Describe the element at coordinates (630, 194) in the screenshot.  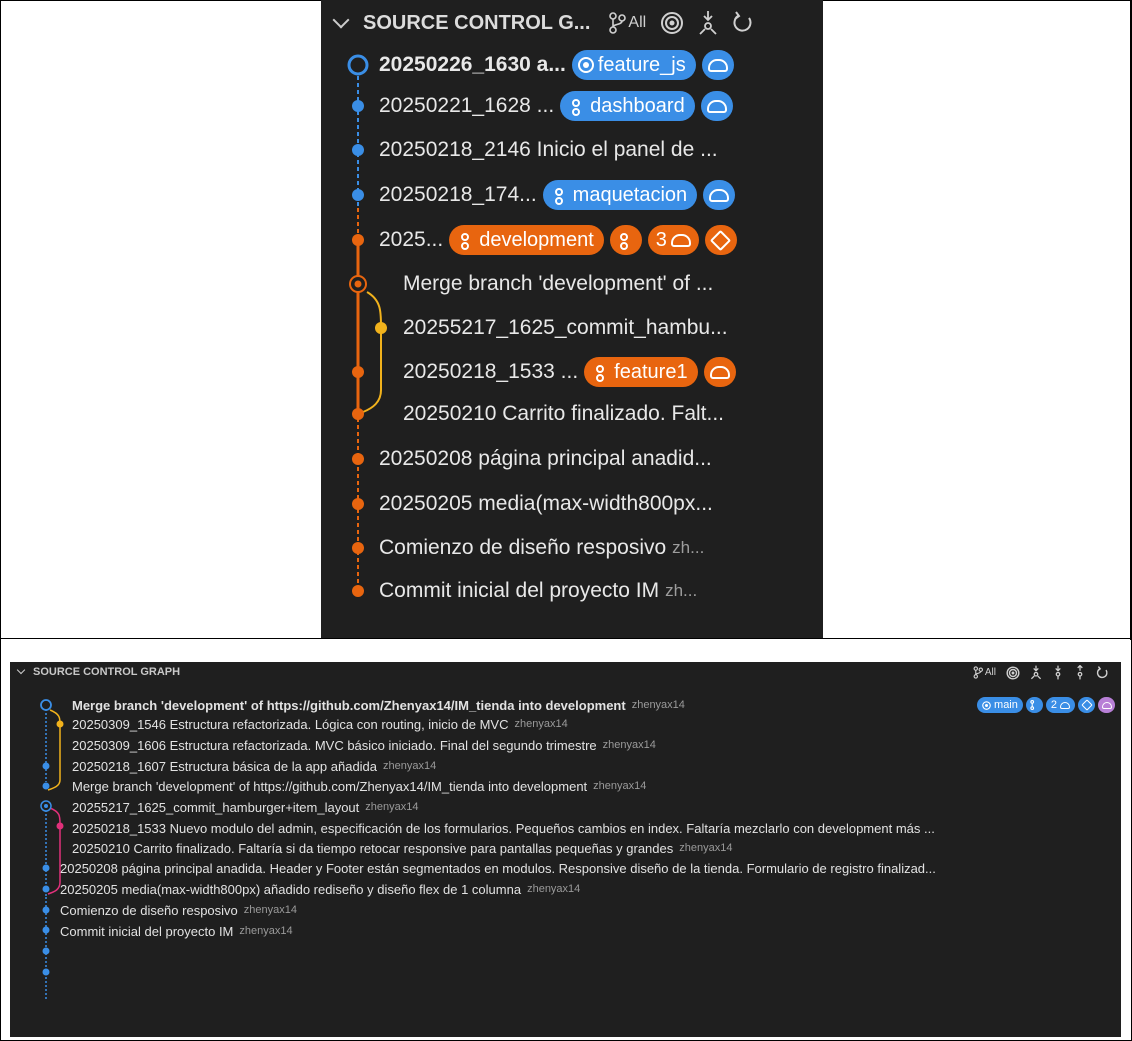
I see `branch-name: maquetacion` at that location.